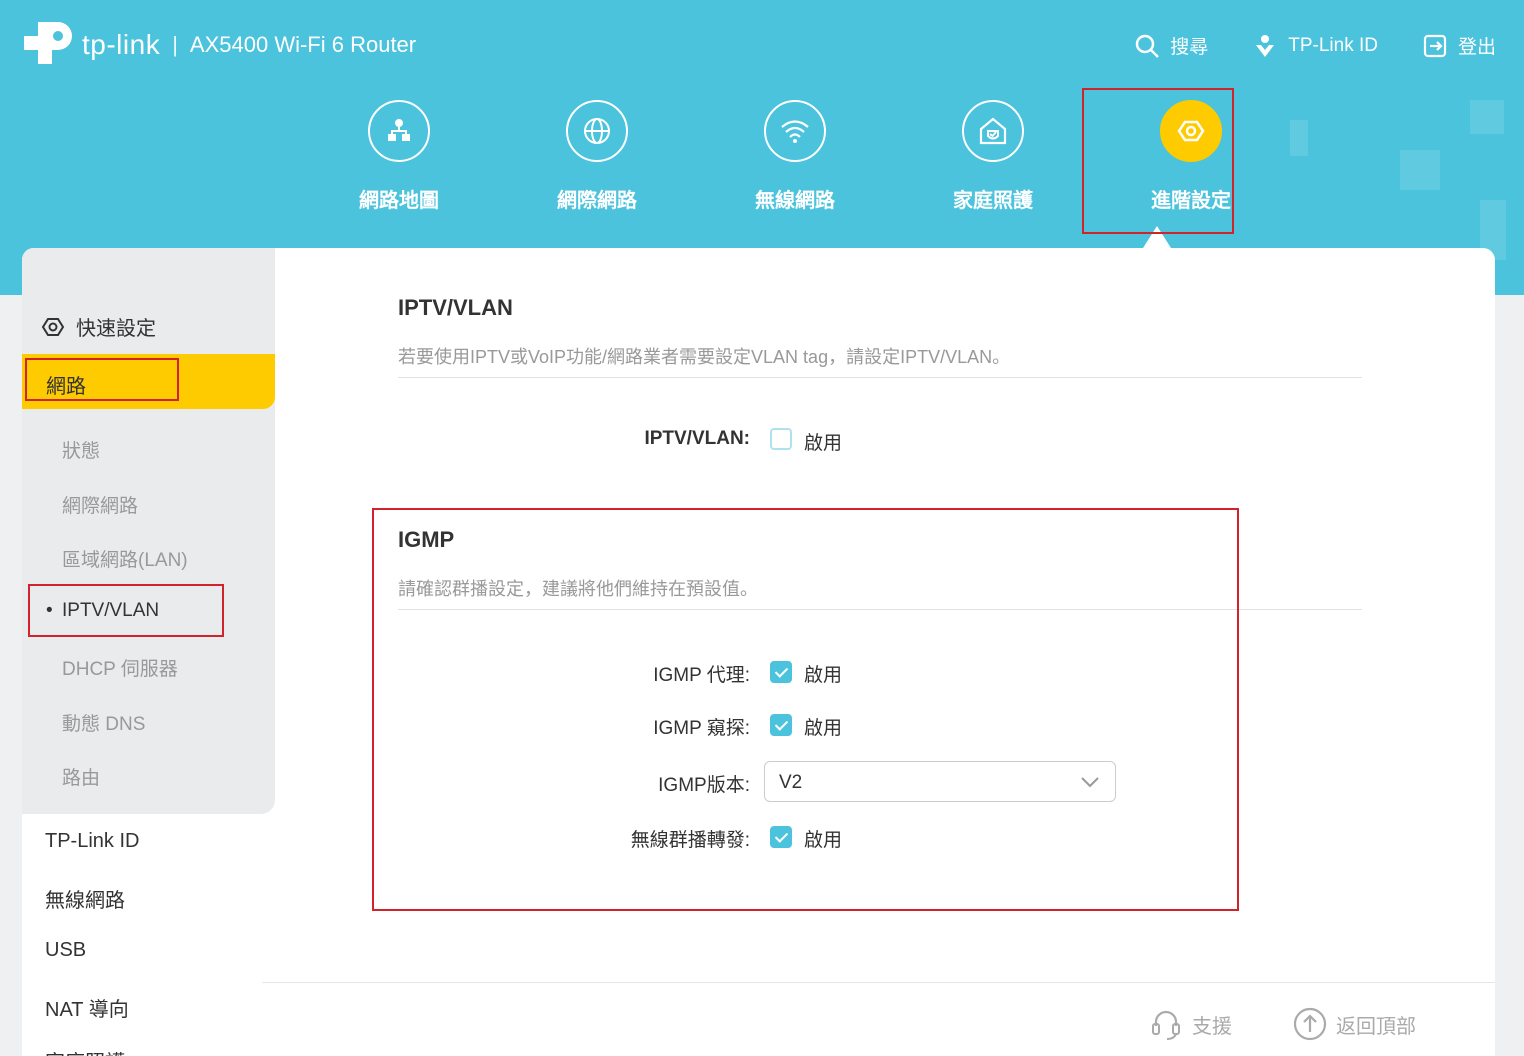 Image resolution: width=1524 pixels, height=1056 pixels. Describe the element at coordinates (1310, 1024) in the screenshot. I see `arrow-up-circle-icon` at that location.